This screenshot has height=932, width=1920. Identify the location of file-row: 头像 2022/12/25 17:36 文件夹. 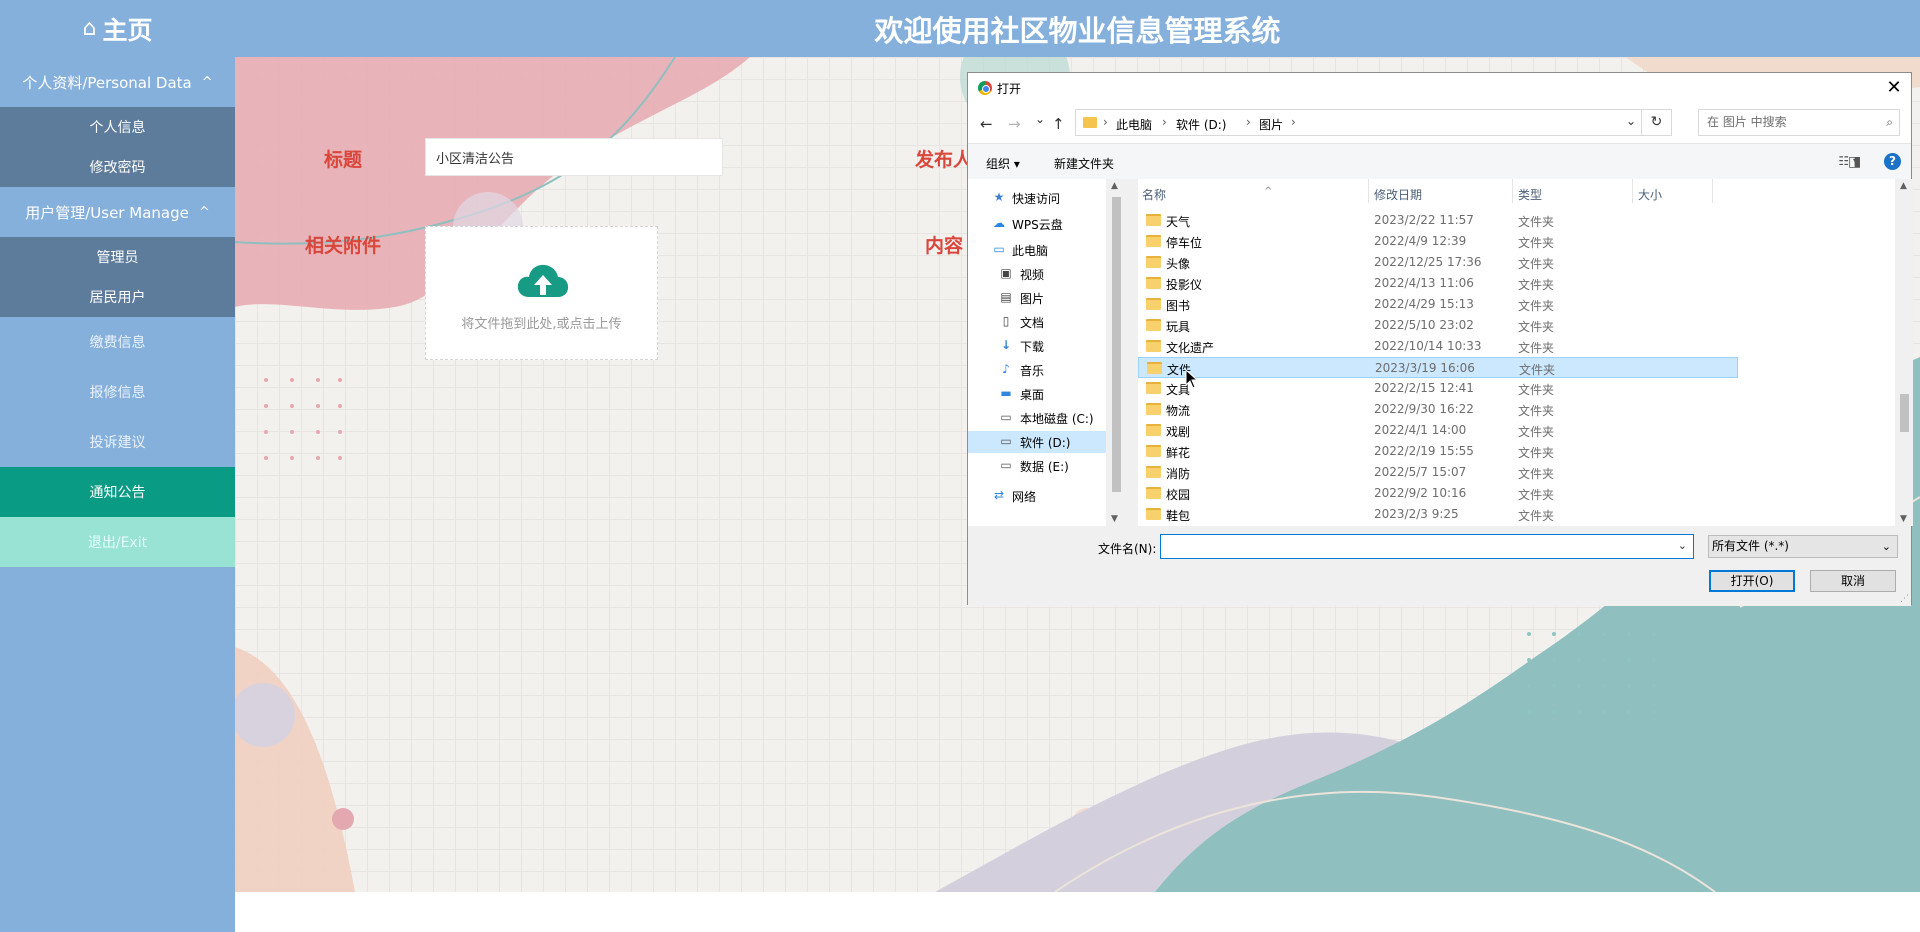
(1438, 262).